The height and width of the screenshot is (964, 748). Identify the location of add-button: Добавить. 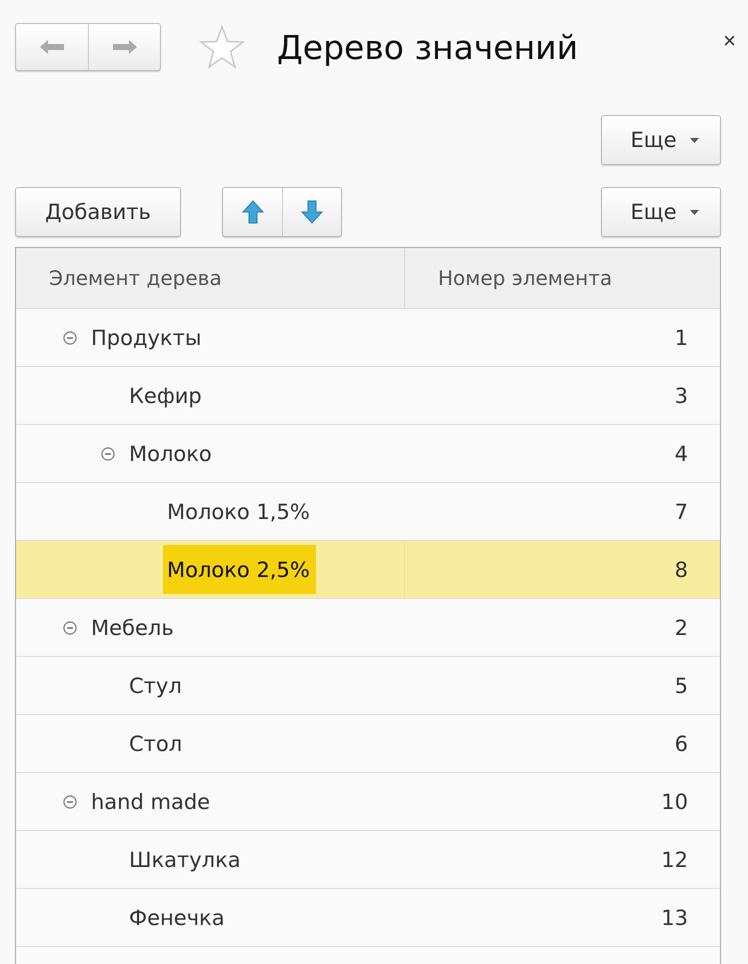
(98, 212).